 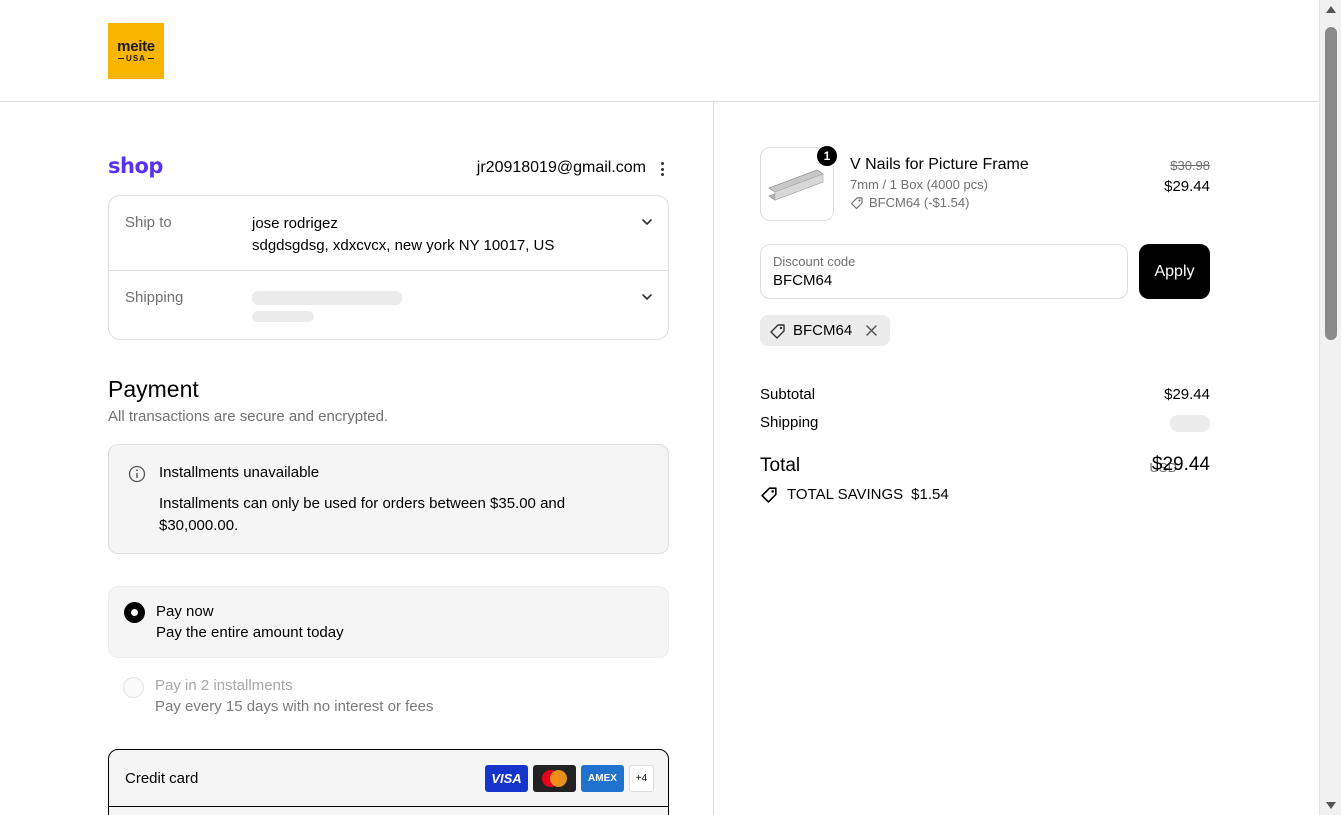 I want to click on remove-discount-icon, so click(x=871, y=330).